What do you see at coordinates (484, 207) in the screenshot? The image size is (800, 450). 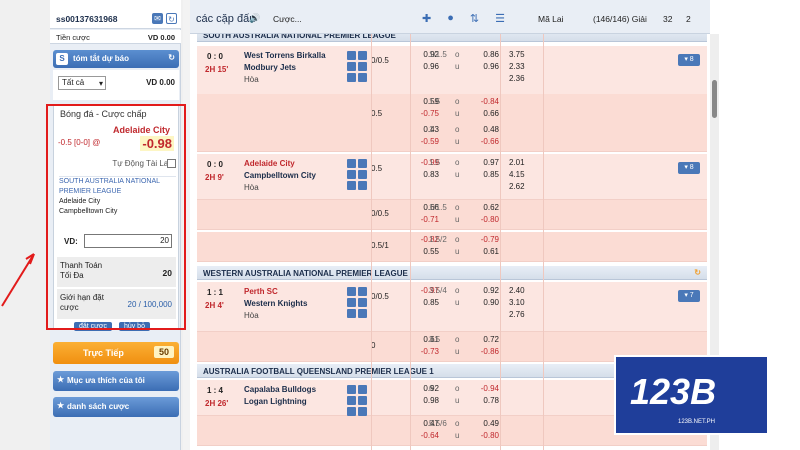 I see `odds-over: 0.62` at bounding box center [484, 207].